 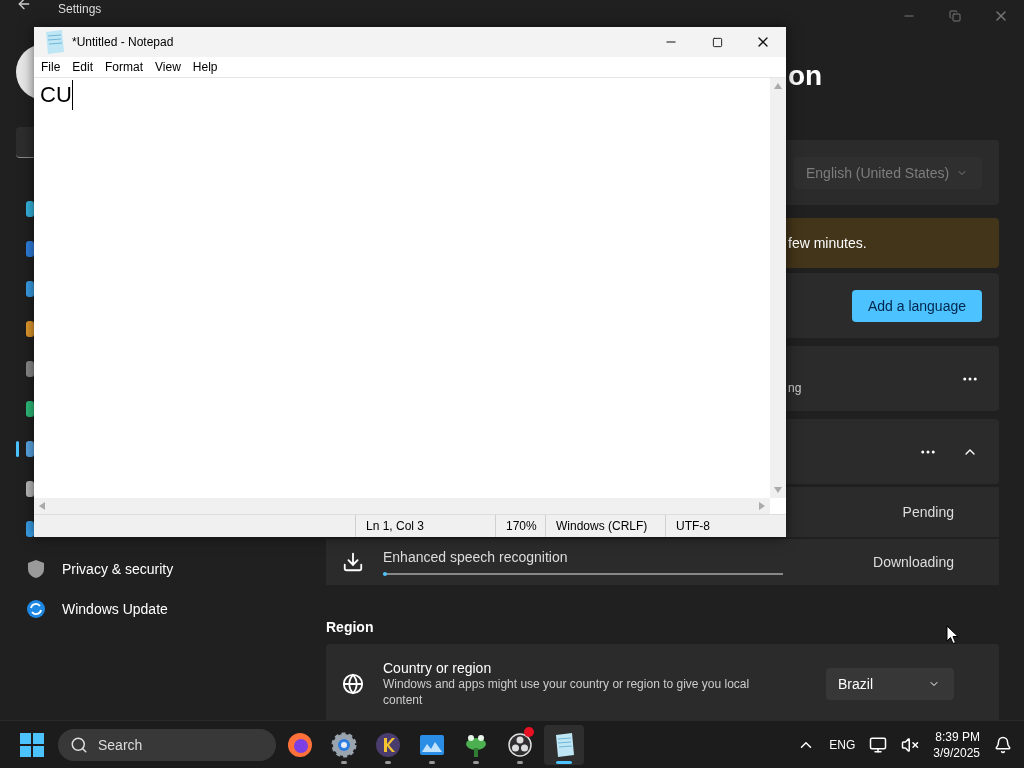 What do you see at coordinates (120, 744) in the screenshot?
I see `search-placeholder: Search` at bounding box center [120, 744].